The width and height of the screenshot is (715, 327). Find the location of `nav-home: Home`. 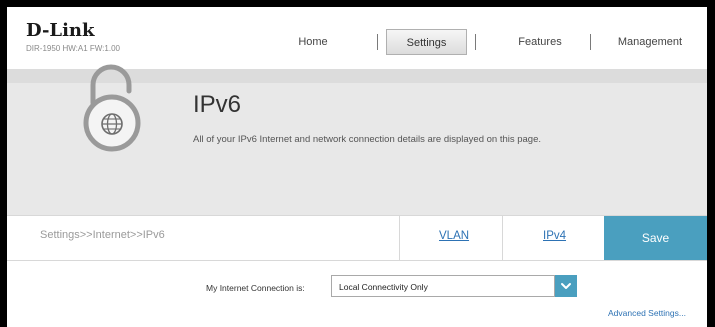

nav-home: Home is located at coordinates (313, 42).